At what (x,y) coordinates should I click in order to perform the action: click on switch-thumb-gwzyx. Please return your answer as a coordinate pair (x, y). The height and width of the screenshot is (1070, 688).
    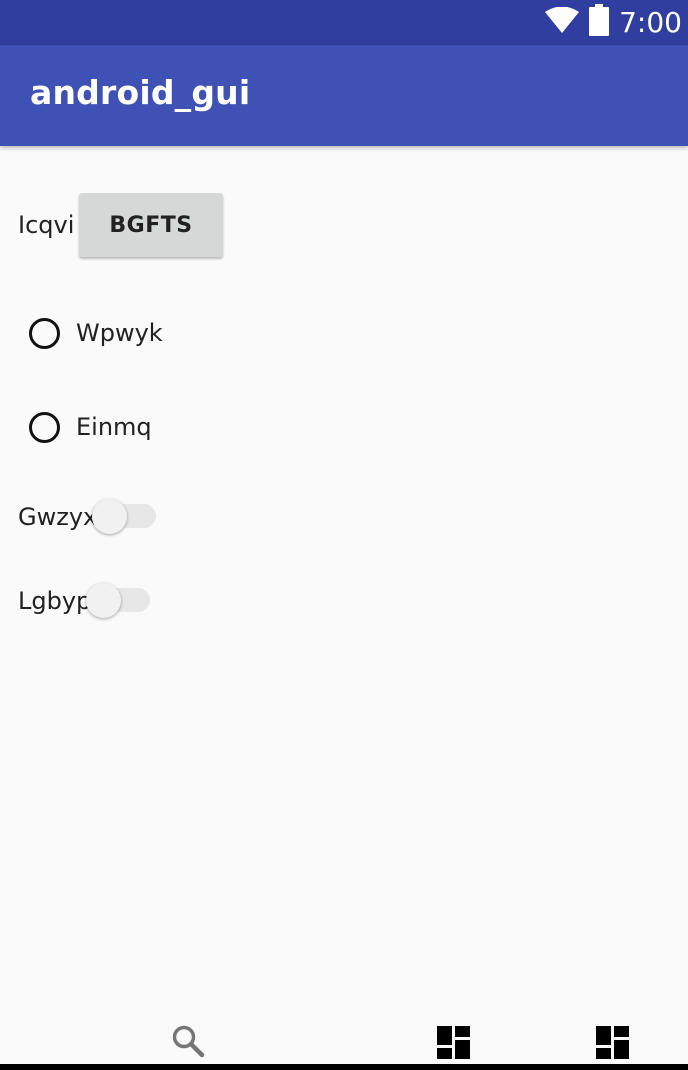
    Looking at the image, I should click on (109, 516).